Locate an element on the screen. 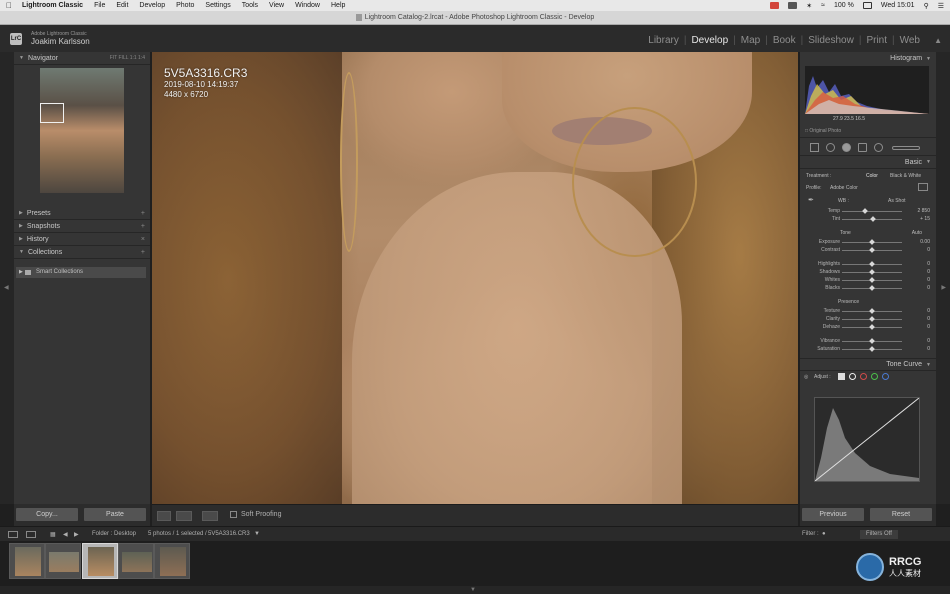 The width and height of the screenshot is (950, 594). previous-button: Previous is located at coordinates (833, 514).